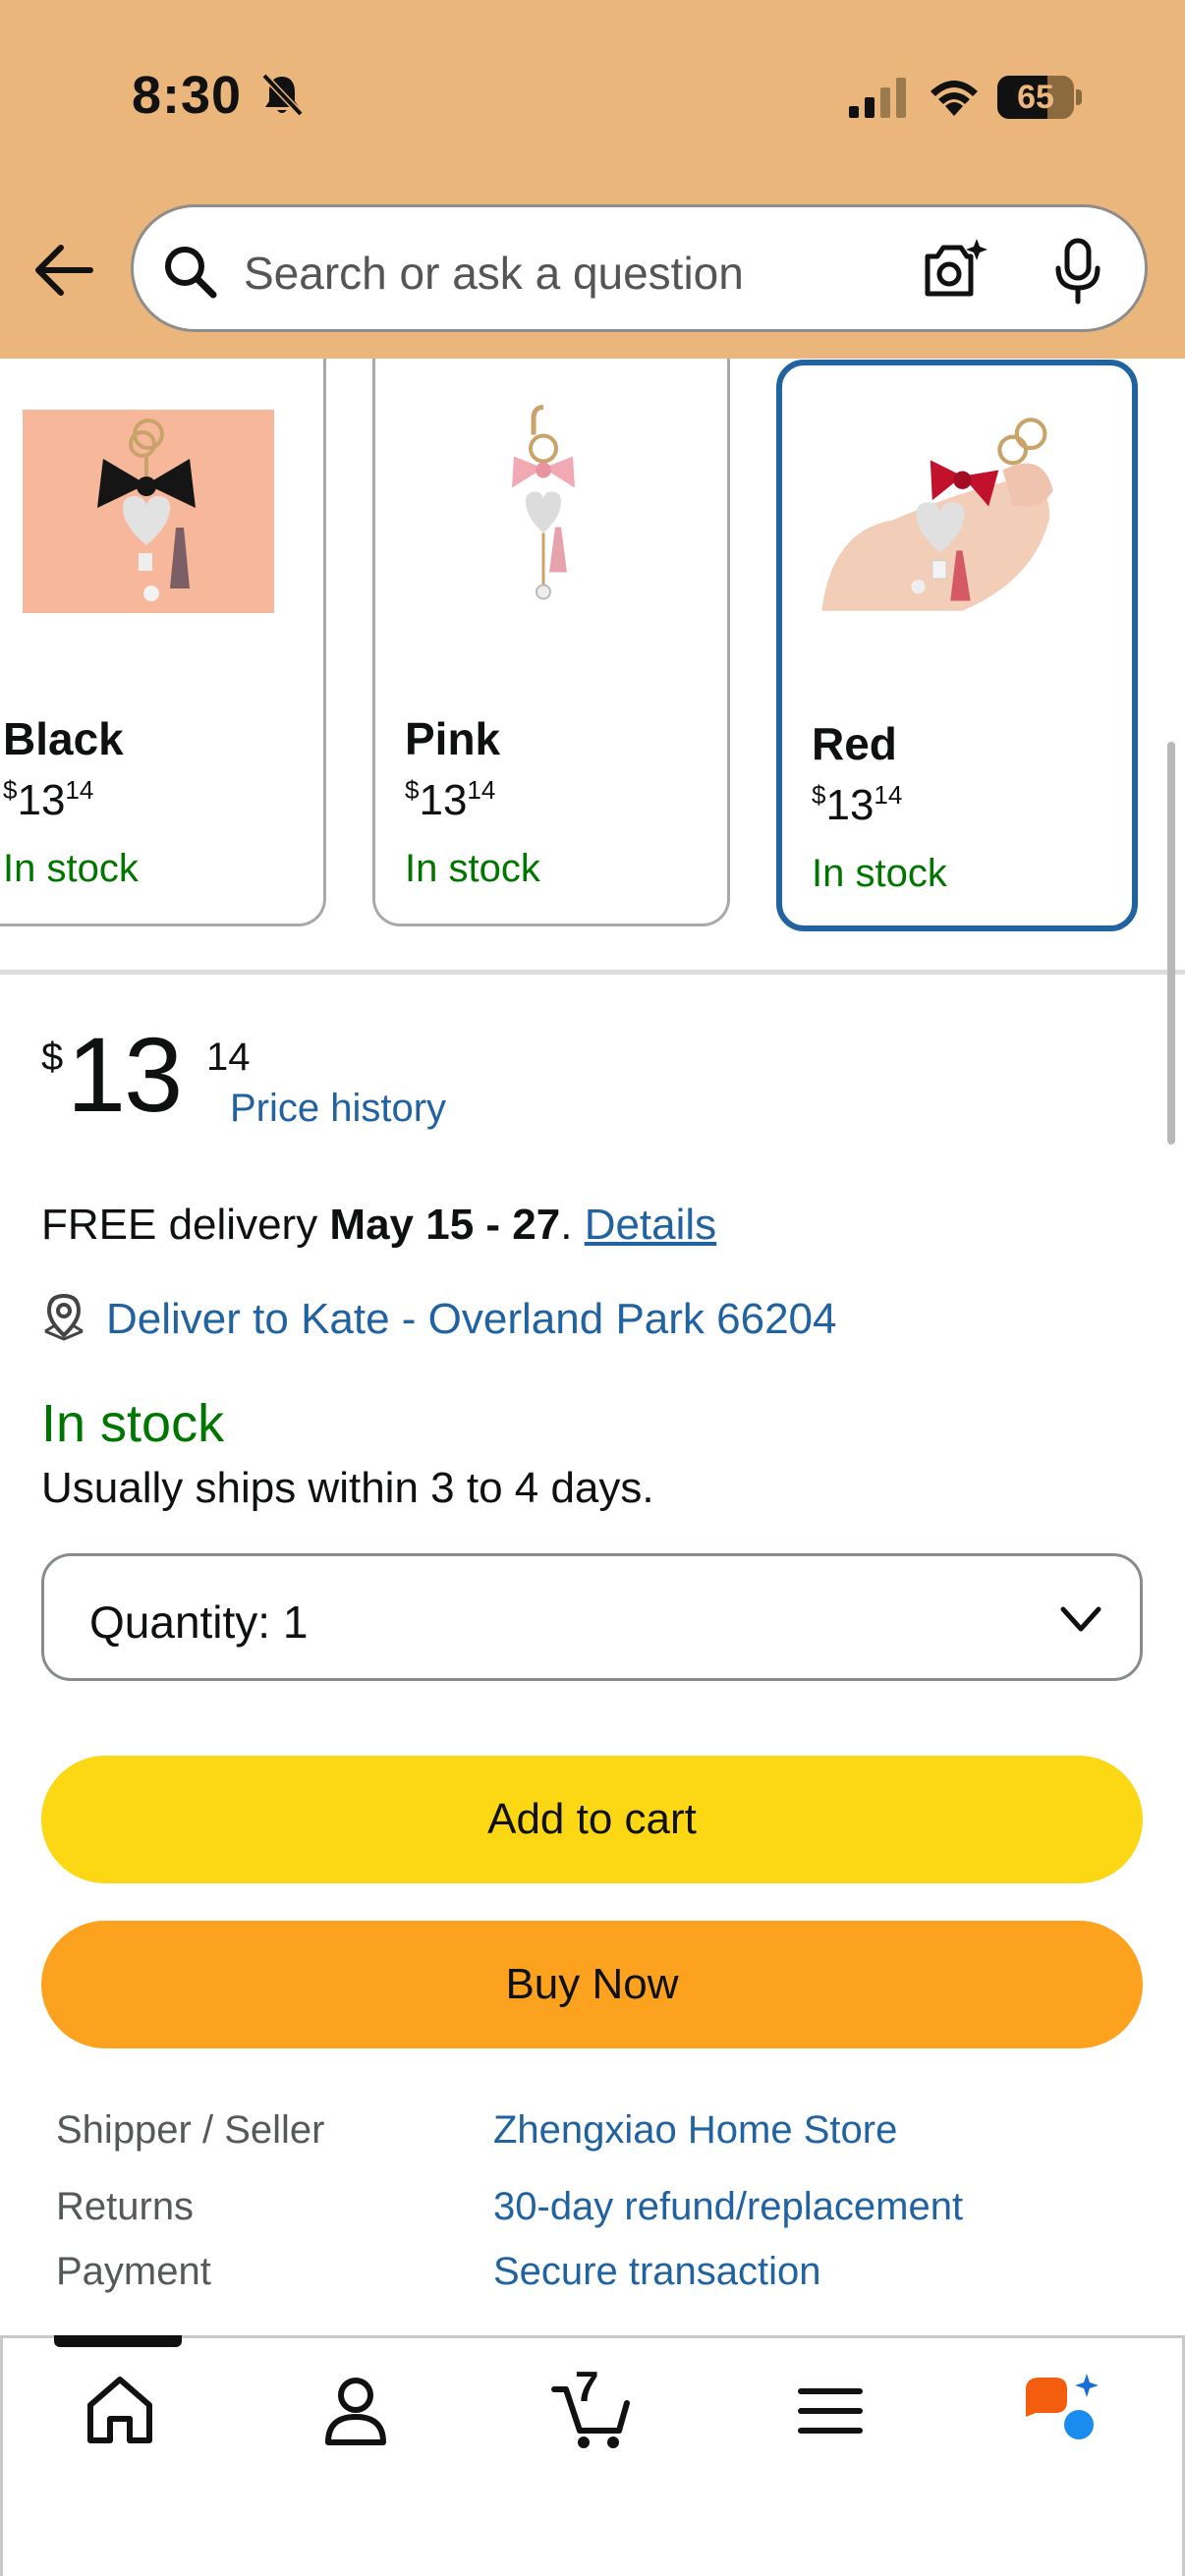  Describe the element at coordinates (592, 972) in the screenshot. I see `section-divider` at that location.